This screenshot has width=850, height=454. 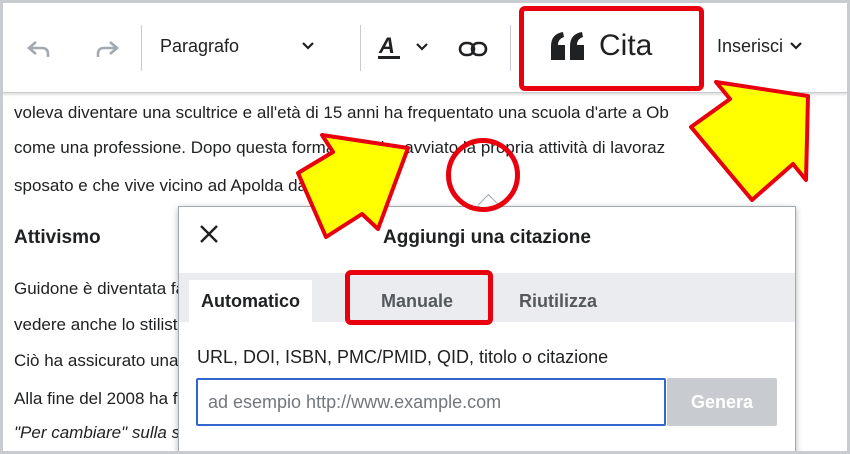 I want to click on reference-highlight-circle, so click(x=483, y=175).